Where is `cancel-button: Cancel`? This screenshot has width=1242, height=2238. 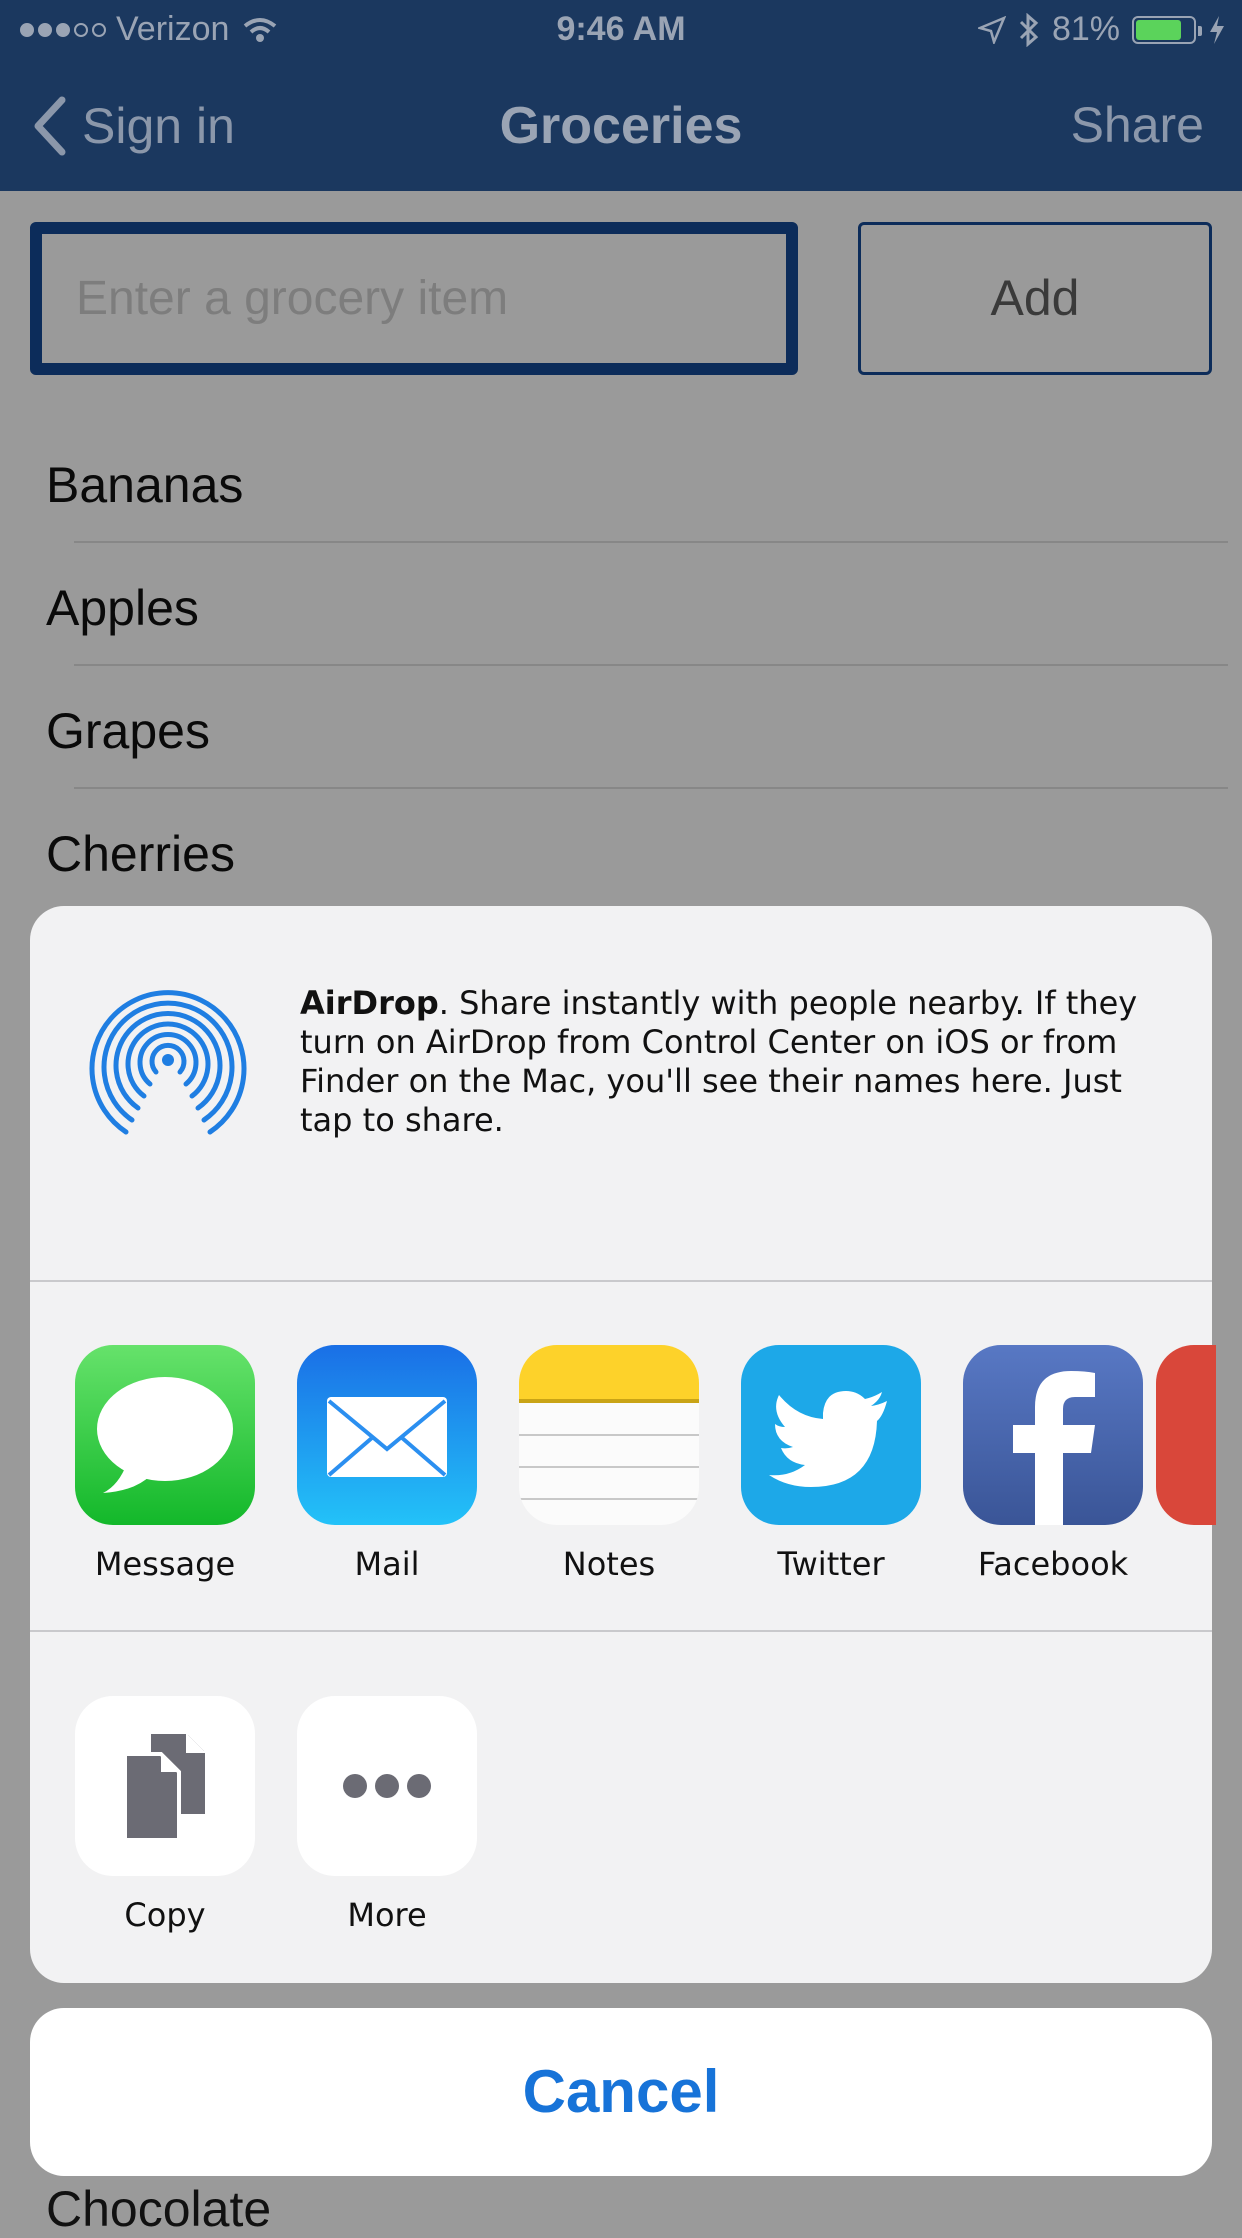 cancel-button: Cancel is located at coordinates (621, 2092).